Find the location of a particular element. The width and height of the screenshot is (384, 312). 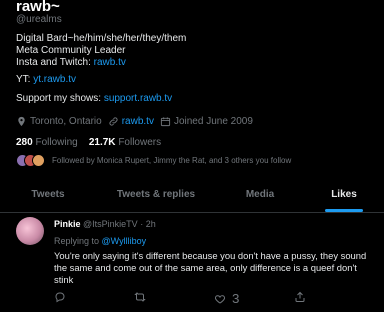

link-icon is located at coordinates (113, 121).